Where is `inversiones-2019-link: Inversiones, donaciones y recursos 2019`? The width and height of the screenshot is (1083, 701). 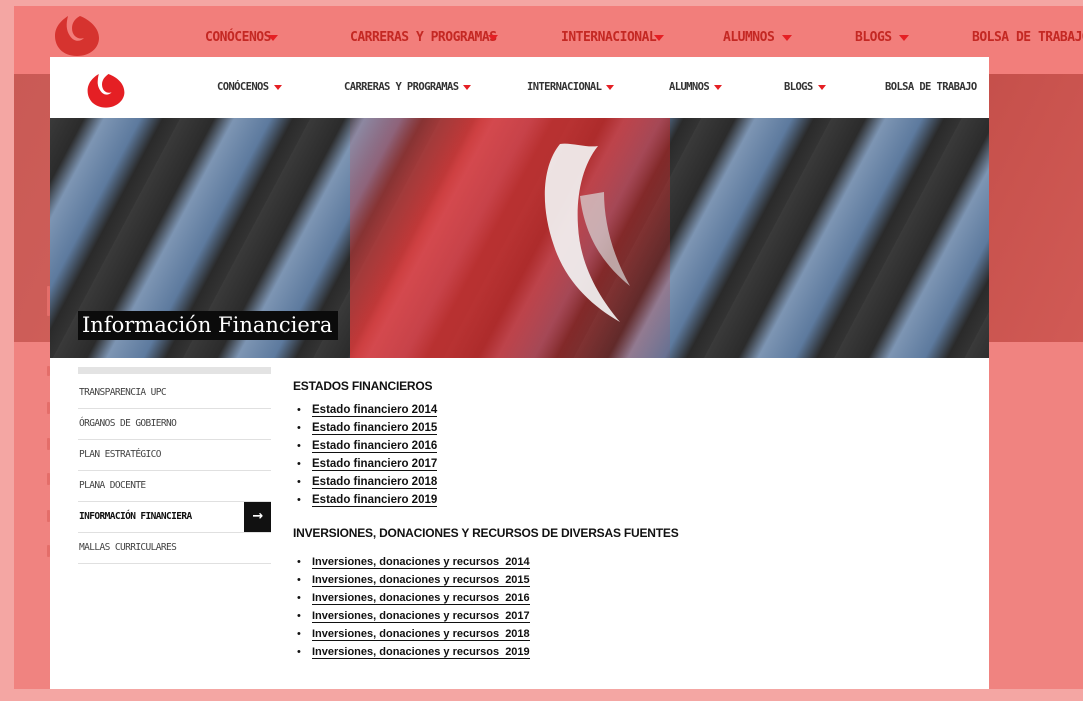
inversiones-2019-link: Inversiones, donaciones y recursos 2019 is located at coordinates (421, 652).